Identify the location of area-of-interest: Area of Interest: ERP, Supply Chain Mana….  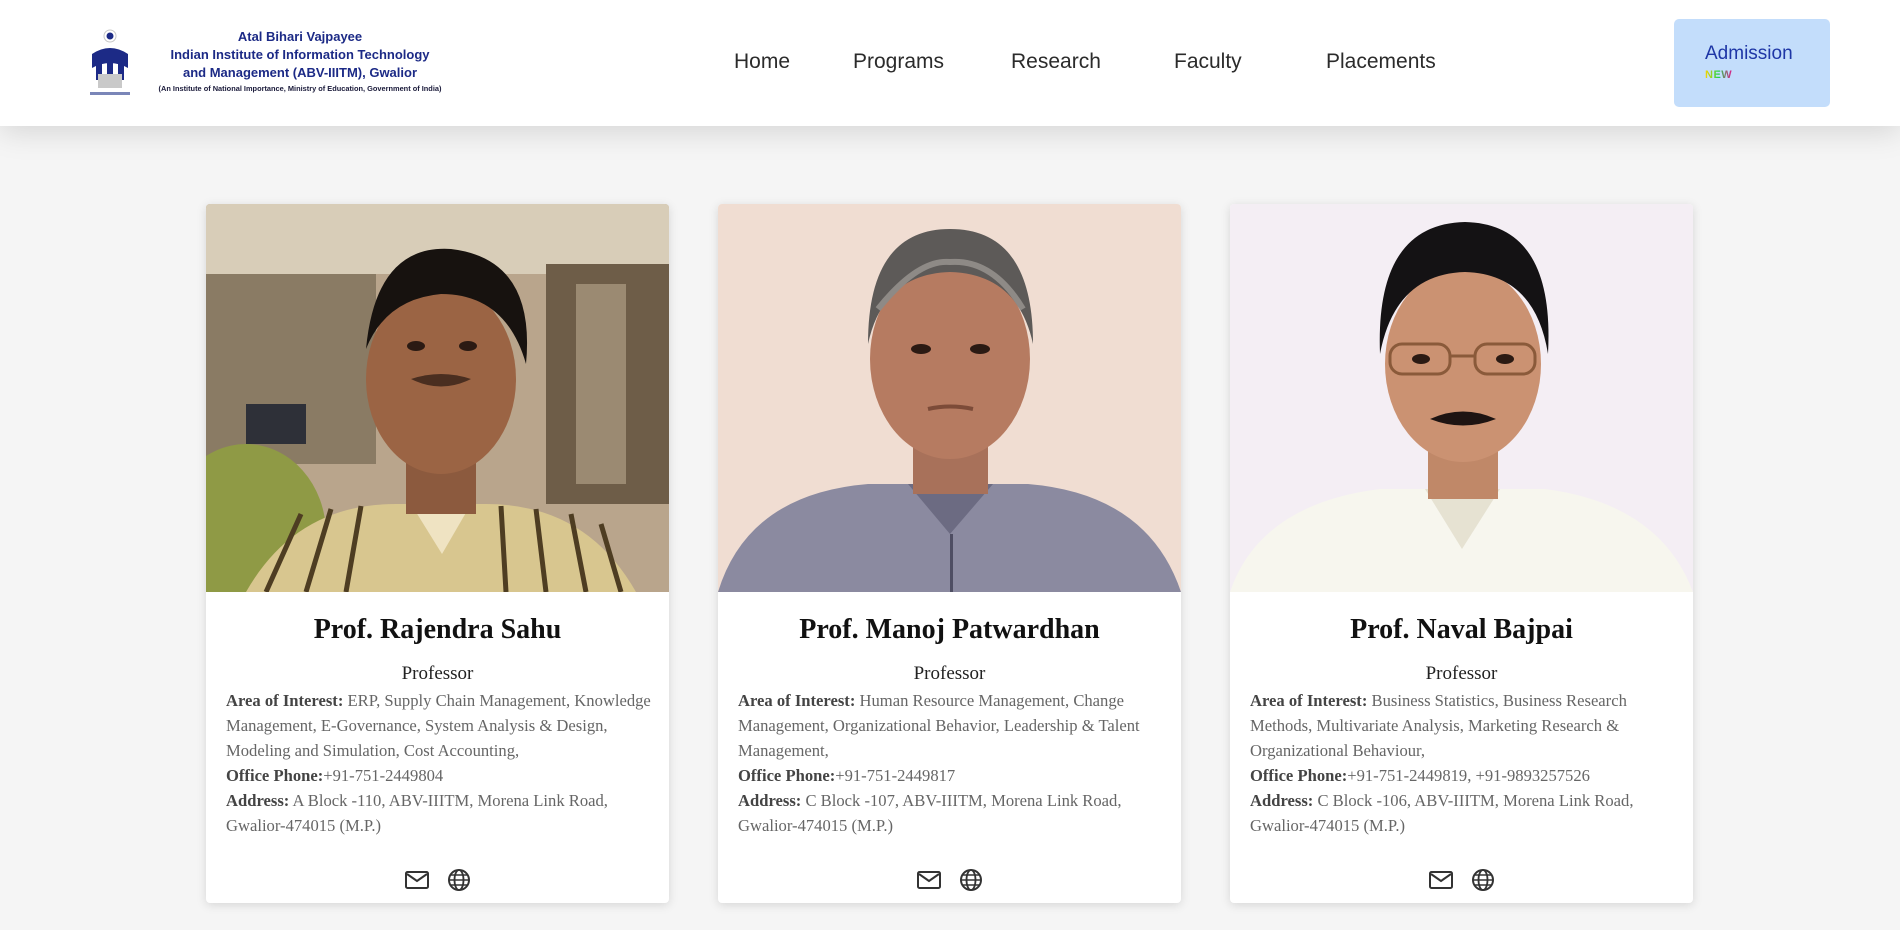
(440, 725).